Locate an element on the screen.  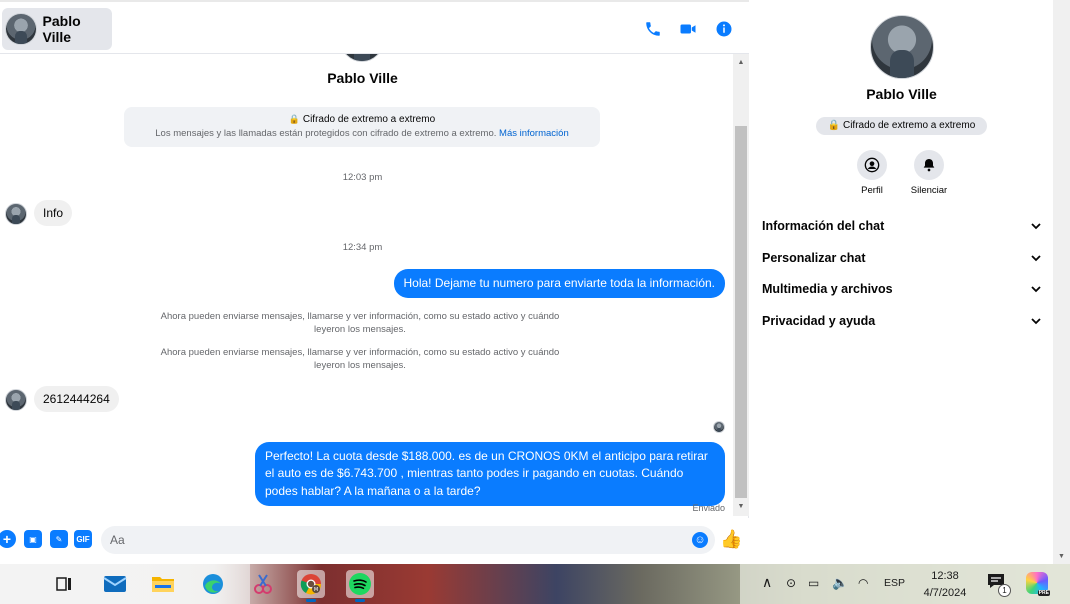
volume-icon: 🔈 is located at coordinates (840, 583).